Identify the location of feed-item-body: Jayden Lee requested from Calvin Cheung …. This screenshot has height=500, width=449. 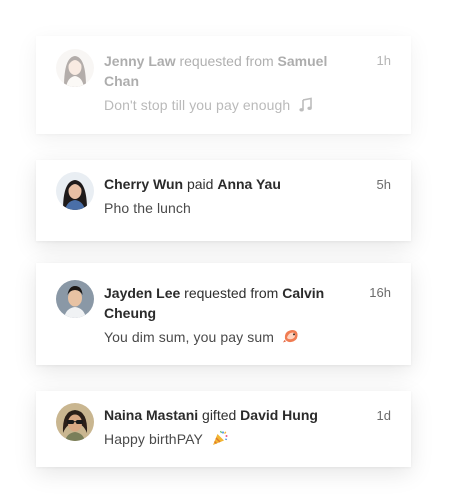
(248, 316).